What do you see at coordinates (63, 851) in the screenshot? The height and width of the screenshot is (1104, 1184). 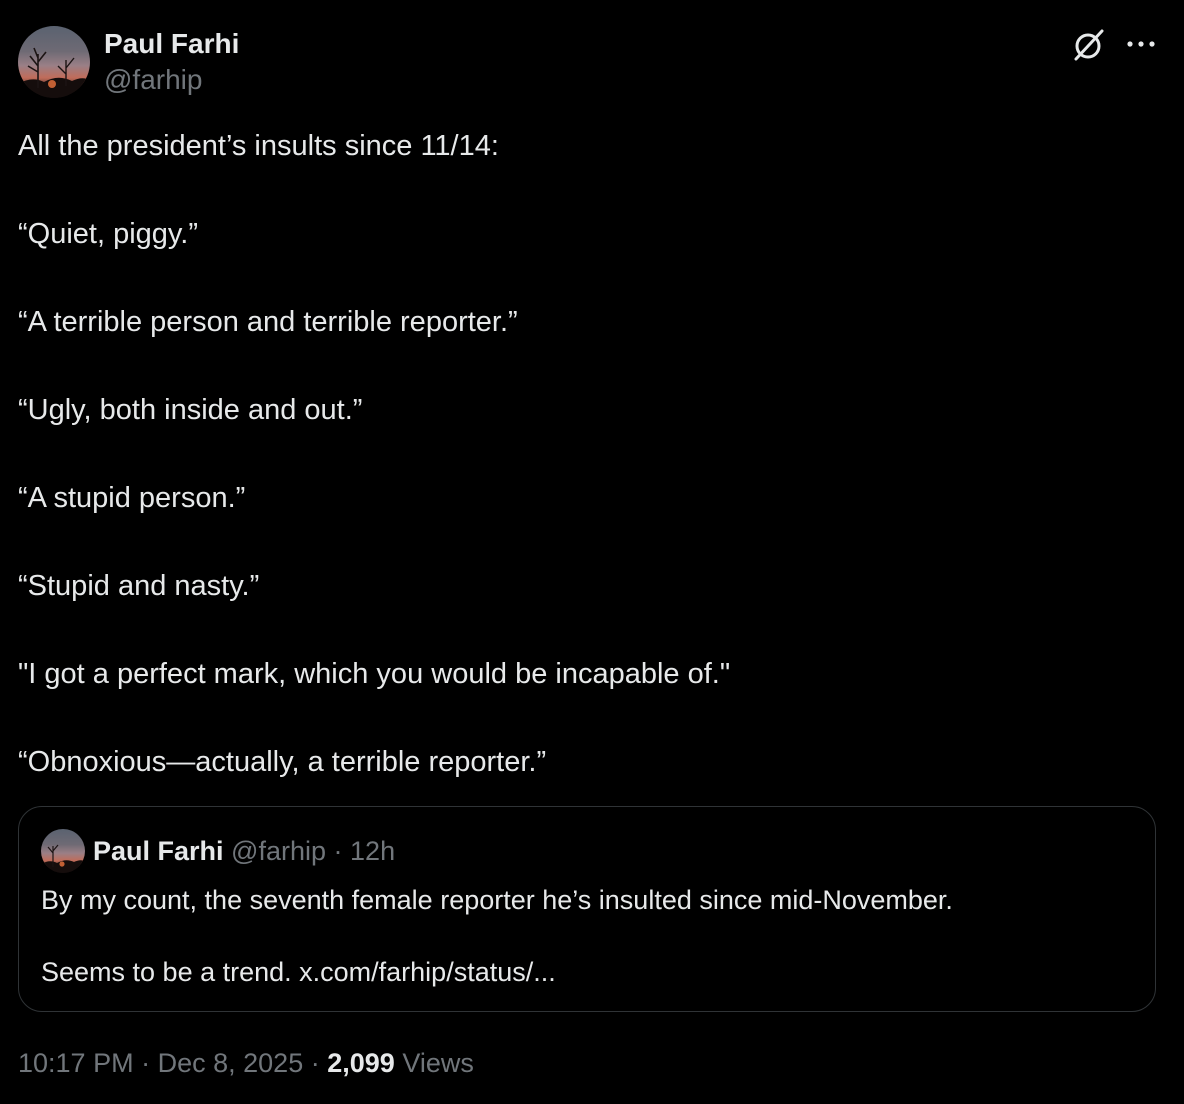 I see `quoted-author-avatar` at bounding box center [63, 851].